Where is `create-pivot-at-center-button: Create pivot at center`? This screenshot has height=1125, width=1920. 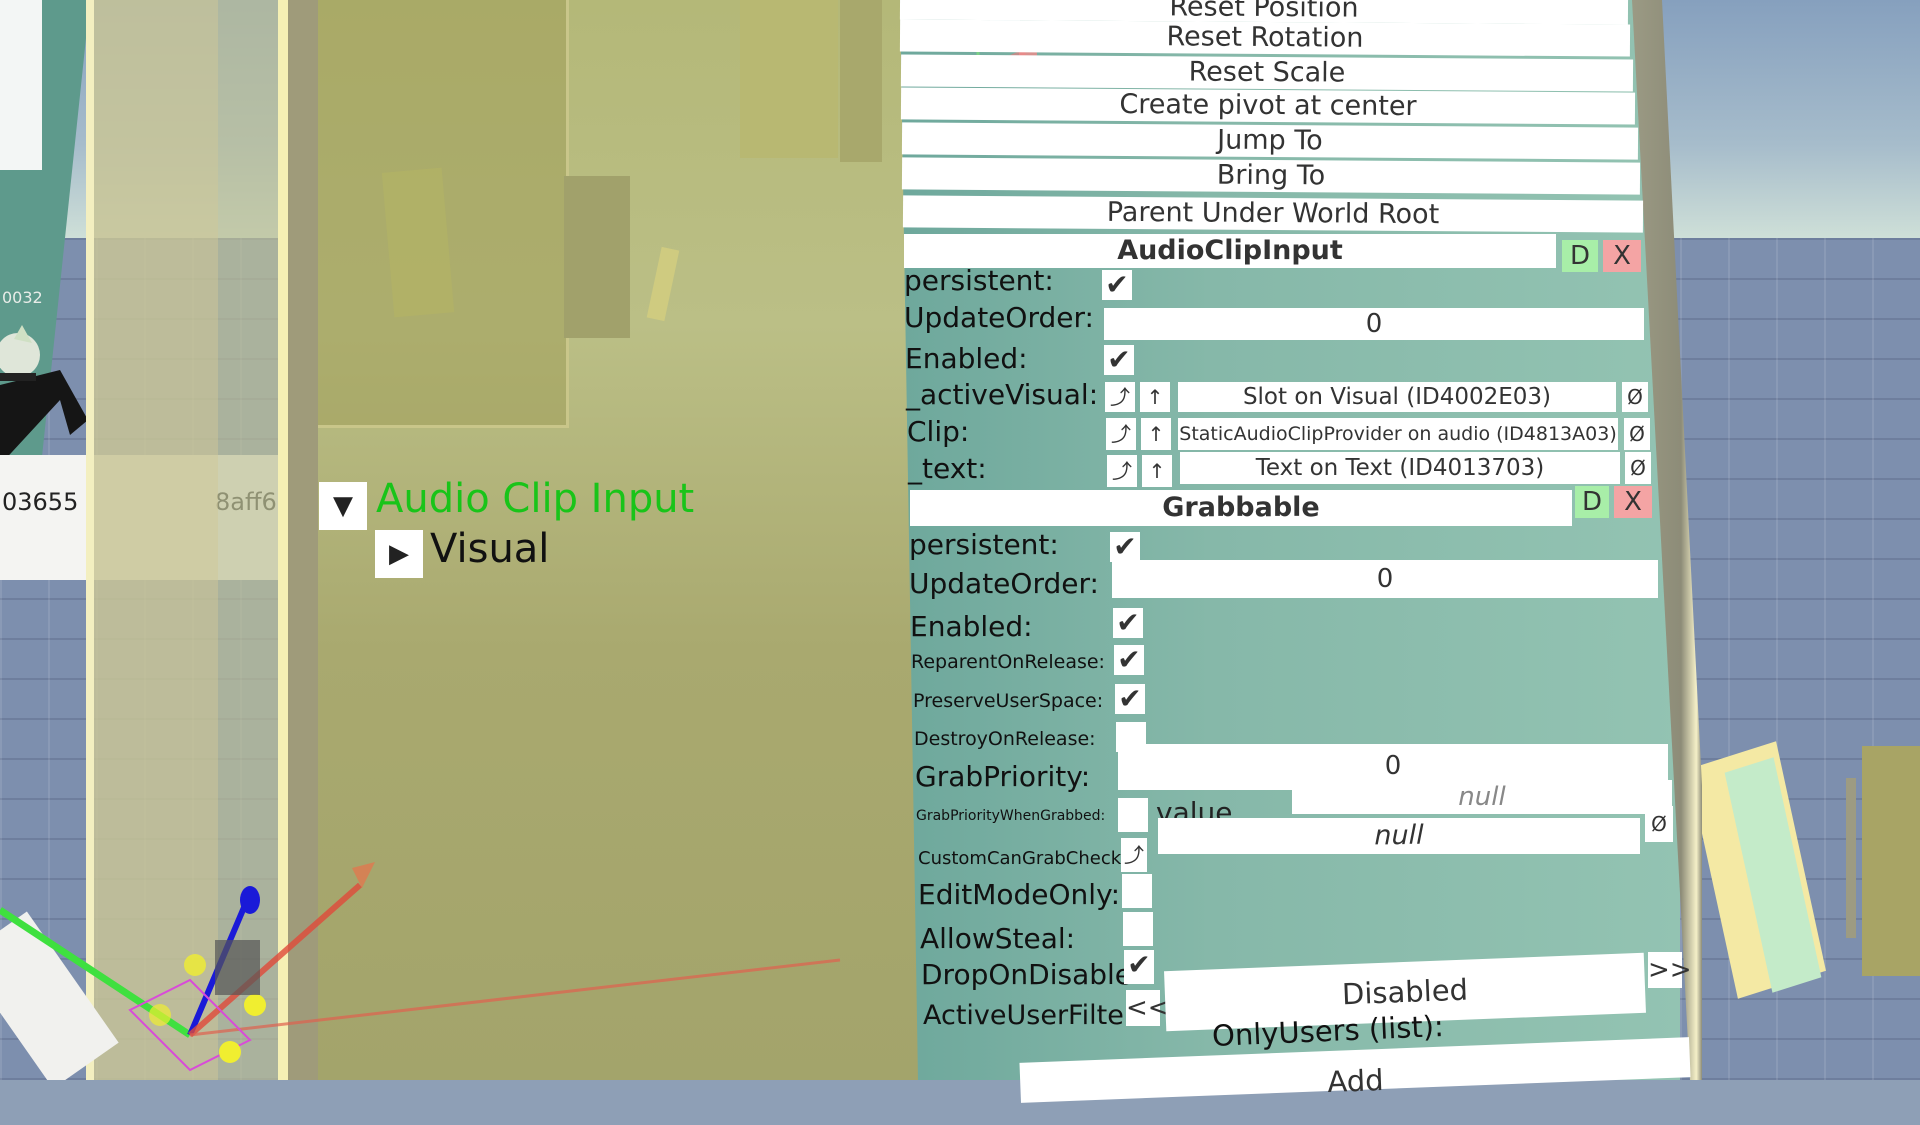
create-pivot-at-center-button: Create pivot at center is located at coordinates (1268, 106).